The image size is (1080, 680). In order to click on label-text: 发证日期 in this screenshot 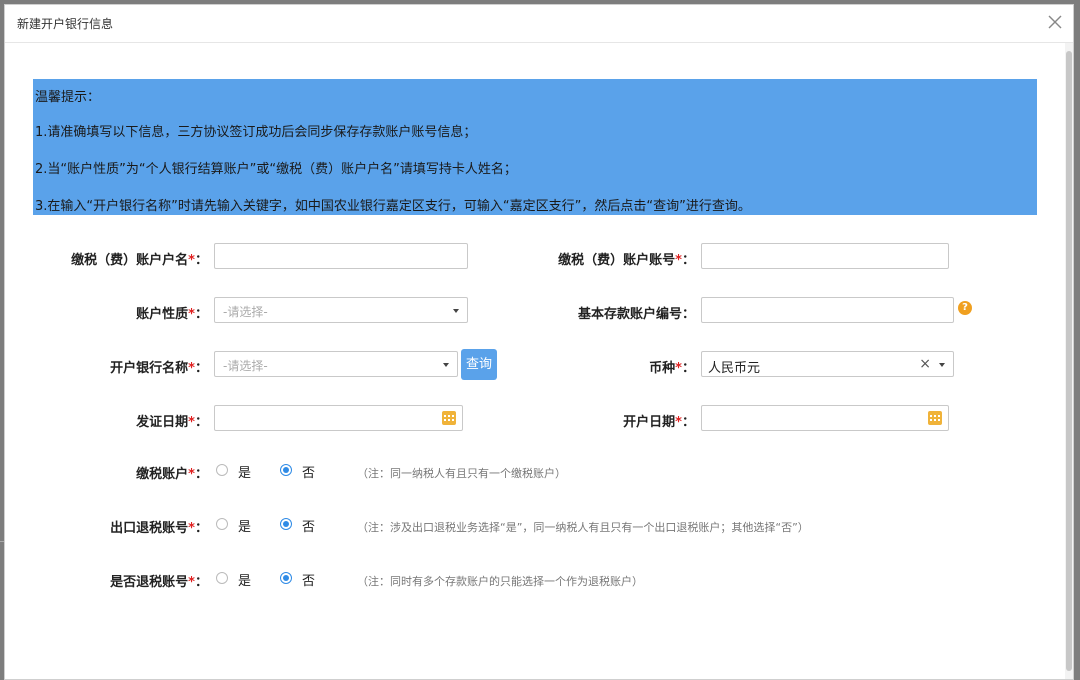, I will do `click(162, 422)`.